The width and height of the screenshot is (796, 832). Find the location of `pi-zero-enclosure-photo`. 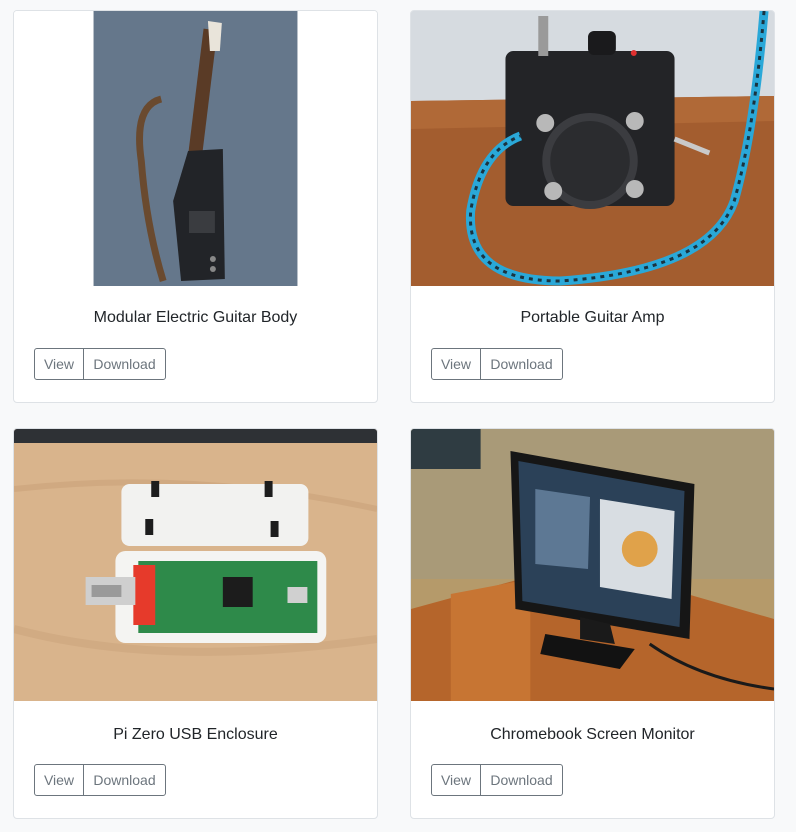

pi-zero-enclosure-photo is located at coordinates (195, 565).